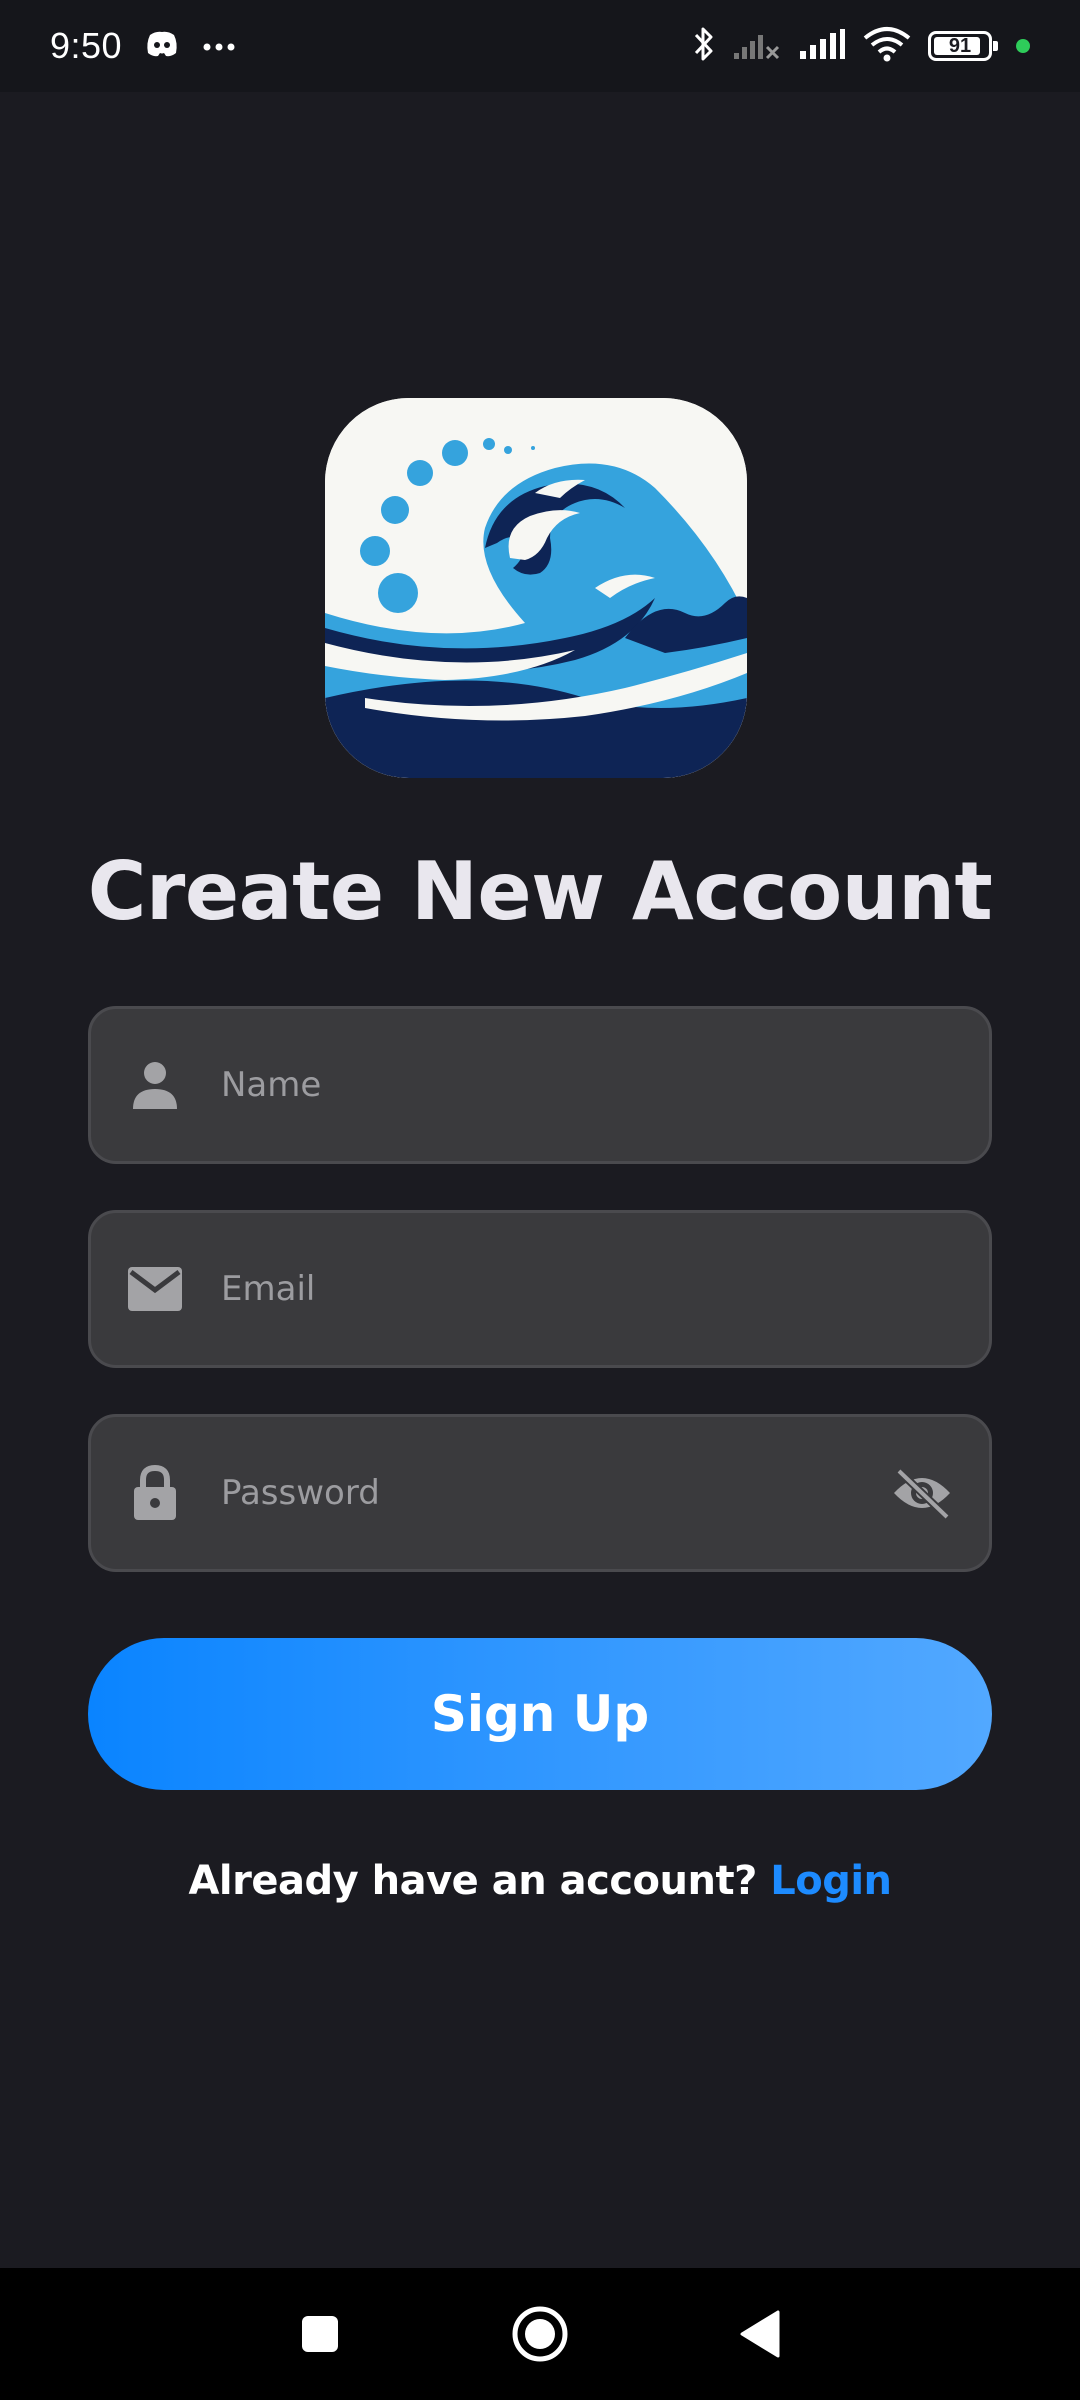 This screenshot has width=1080, height=2400. What do you see at coordinates (320, 2334) in the screenshot?
I see `recents-square-icon` at bounding box center [320, 2334].